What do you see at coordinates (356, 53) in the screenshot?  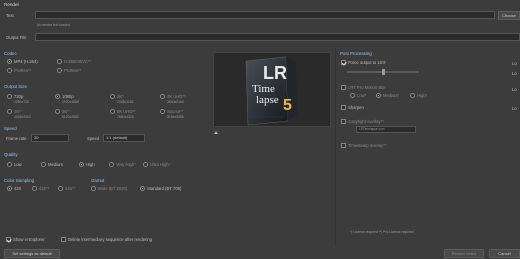 I see `post-processing-section-title: Post Processing` at bounding box center [356, 53].